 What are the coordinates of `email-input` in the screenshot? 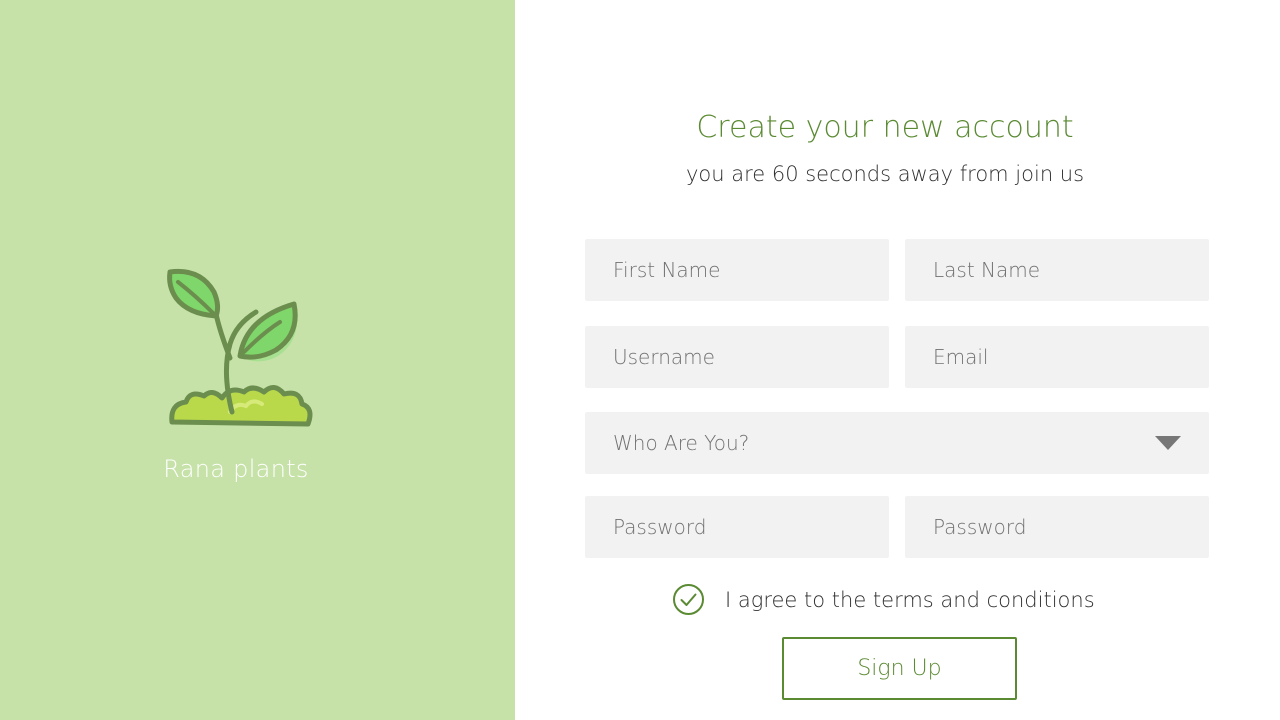 It's located at (1057, 357).